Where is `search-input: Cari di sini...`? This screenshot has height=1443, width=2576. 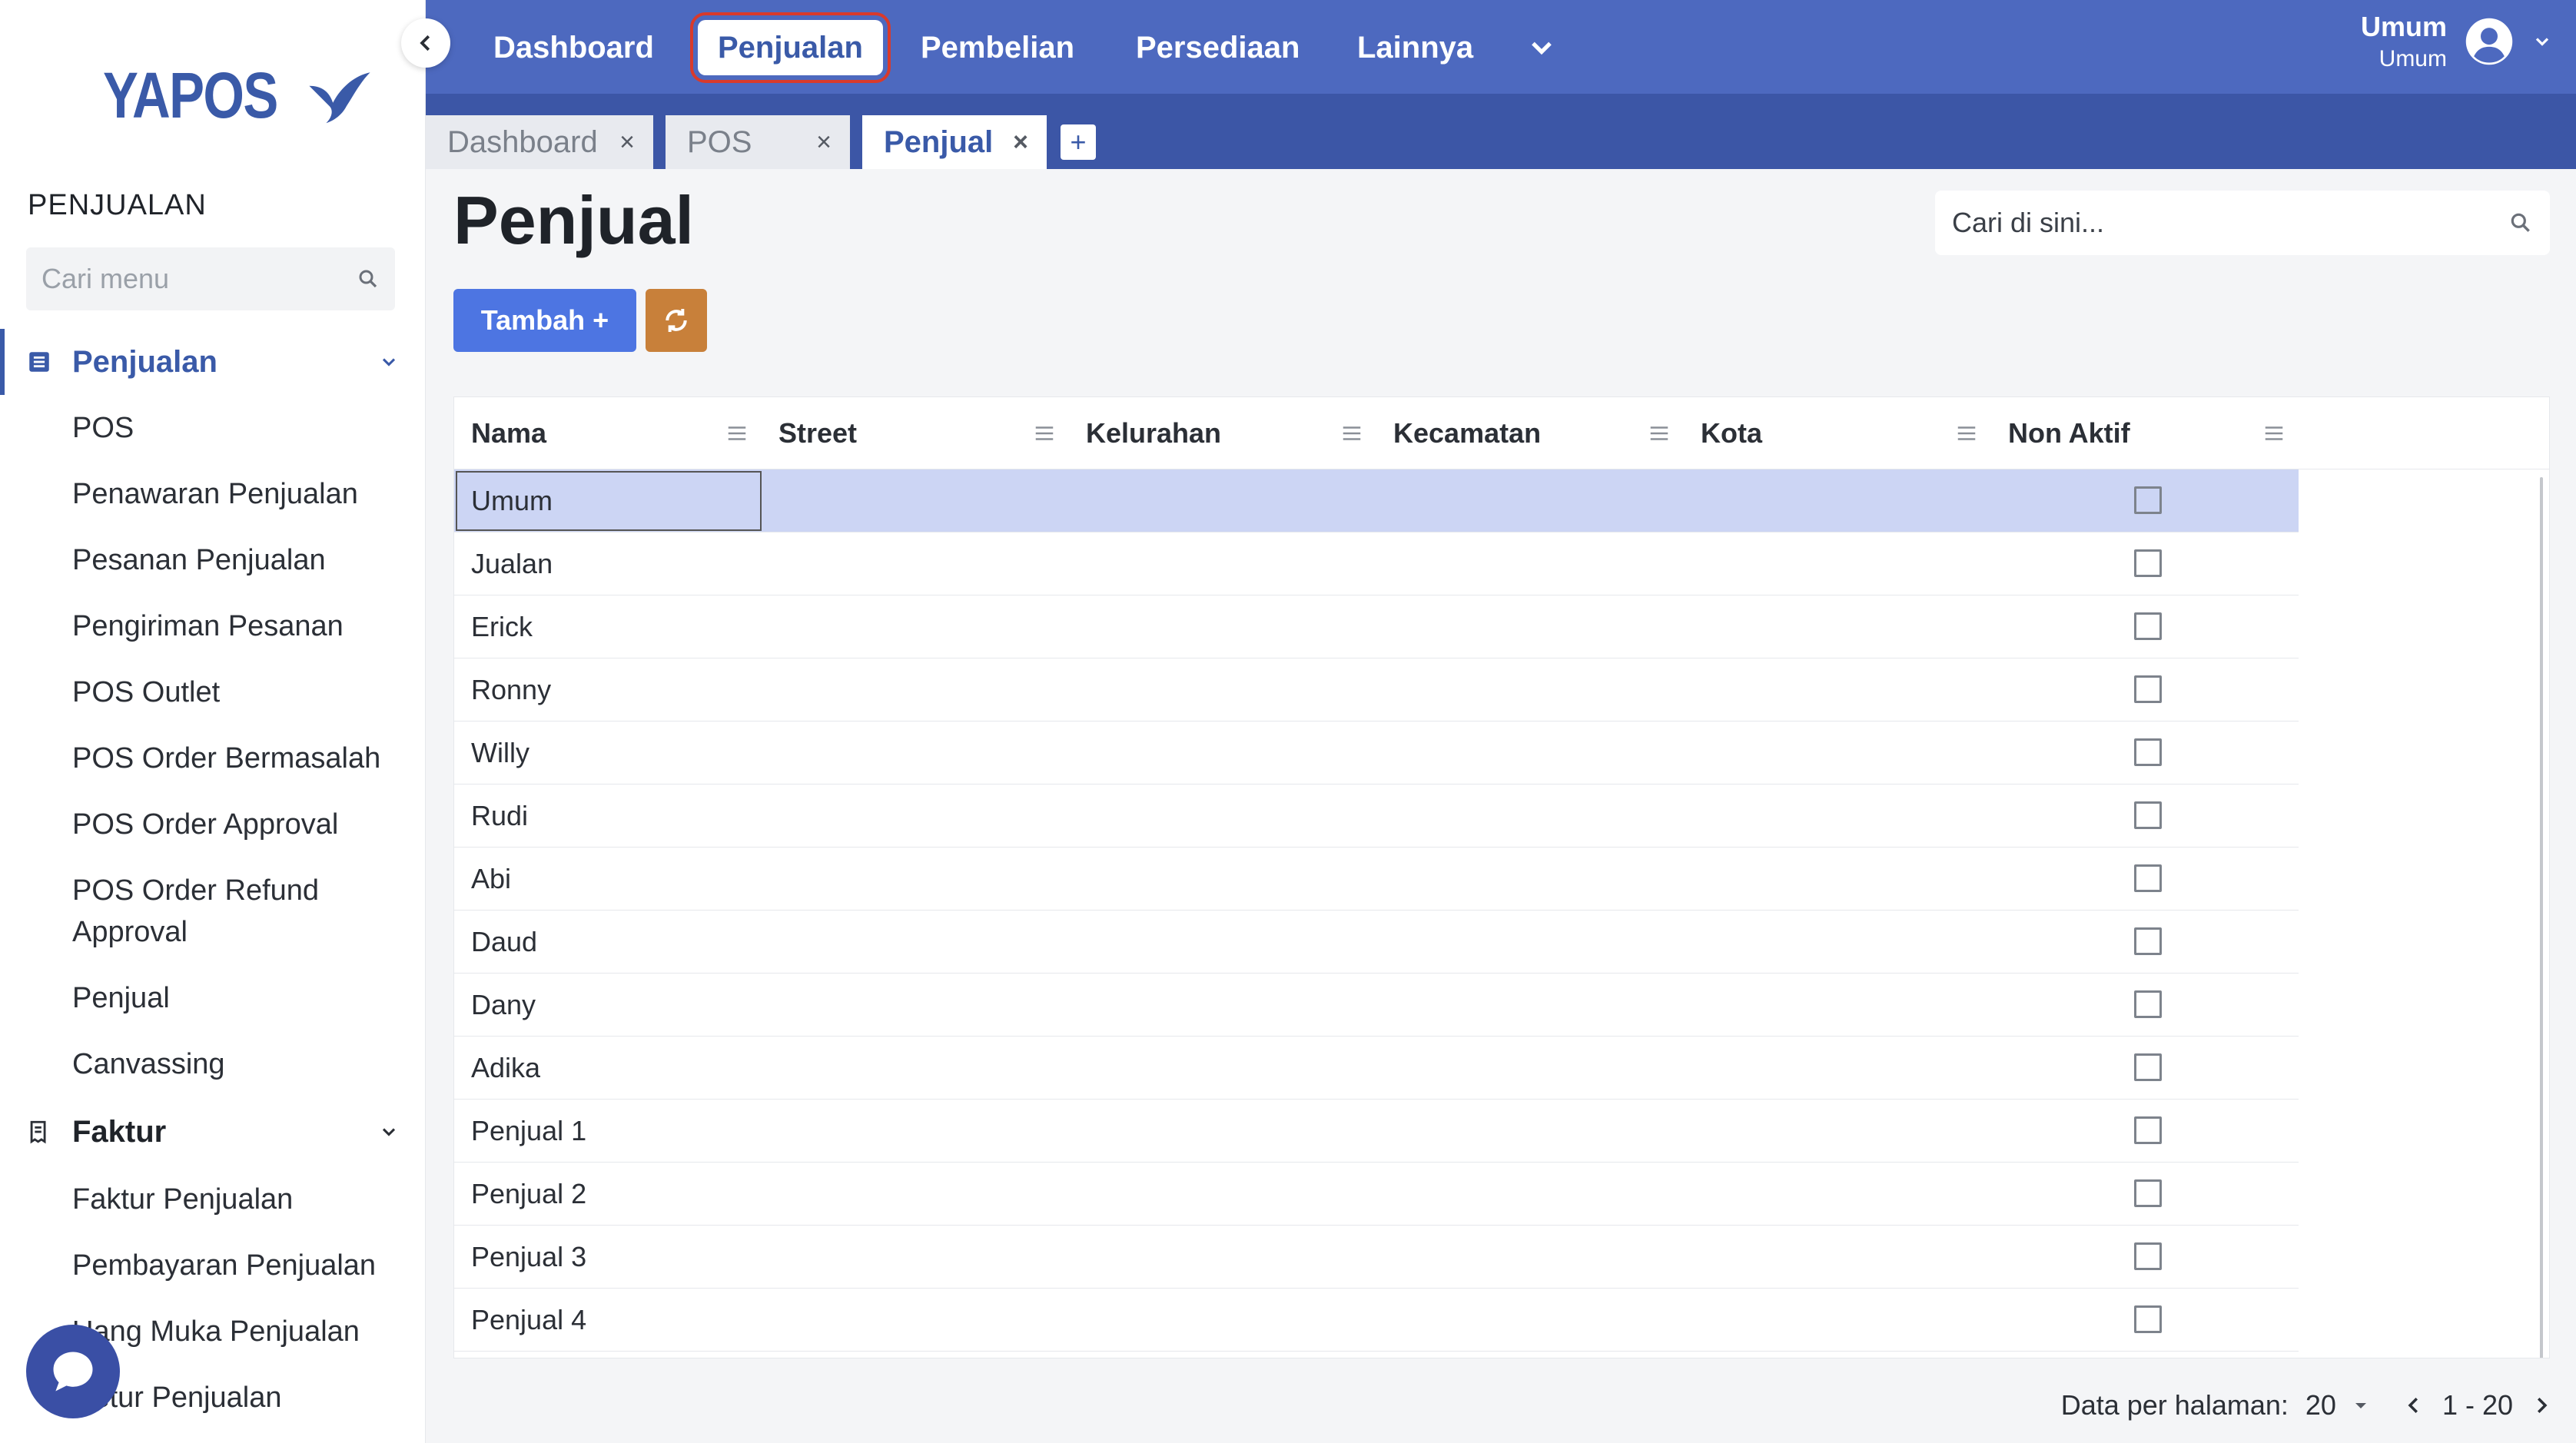 search-input: Cari di sini... is located at coordinates (2242, 223).